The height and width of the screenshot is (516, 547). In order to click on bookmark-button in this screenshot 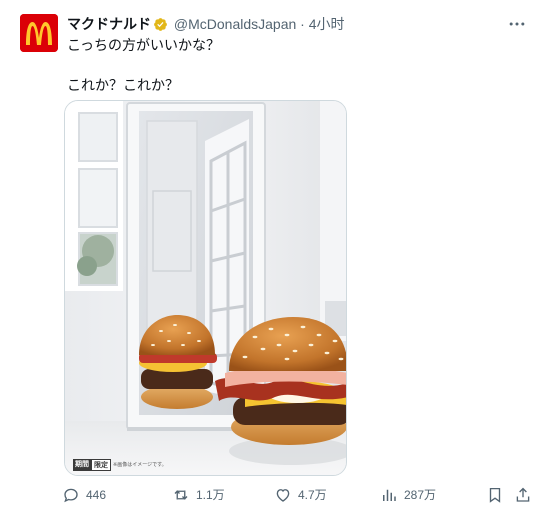, I will do `click(498, 495)`.